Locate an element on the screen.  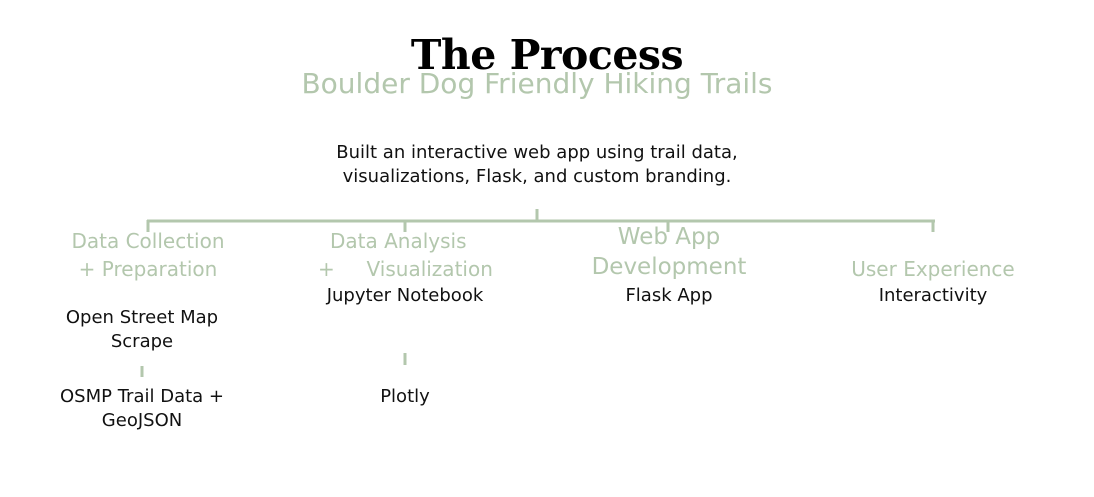
item-plotly: Plotly is located at coordinates (405, 396).